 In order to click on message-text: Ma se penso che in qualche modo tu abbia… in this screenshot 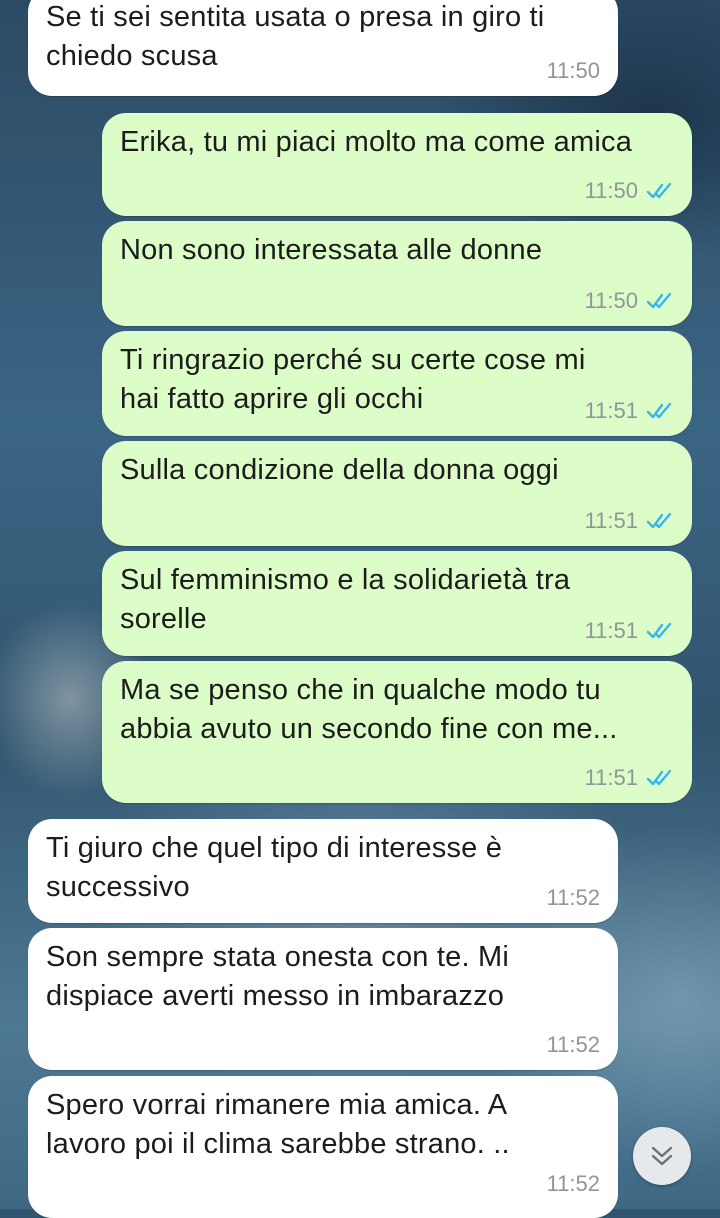, I will do `click(369, 709)`.